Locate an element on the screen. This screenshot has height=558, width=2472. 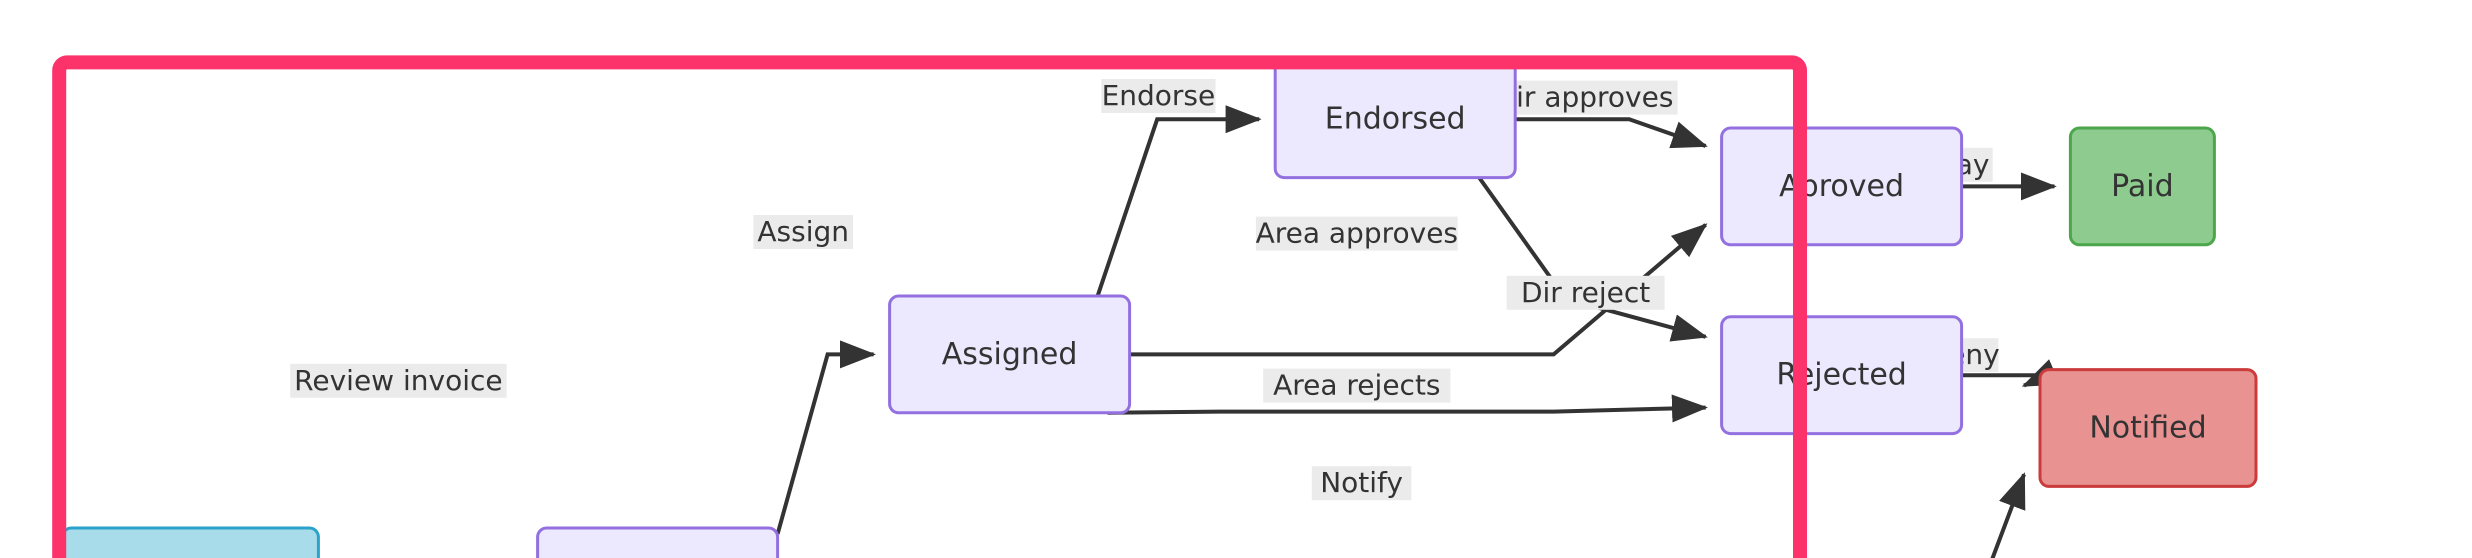
edge-label-text: Area rejects is located at coordinates (1356, 385).